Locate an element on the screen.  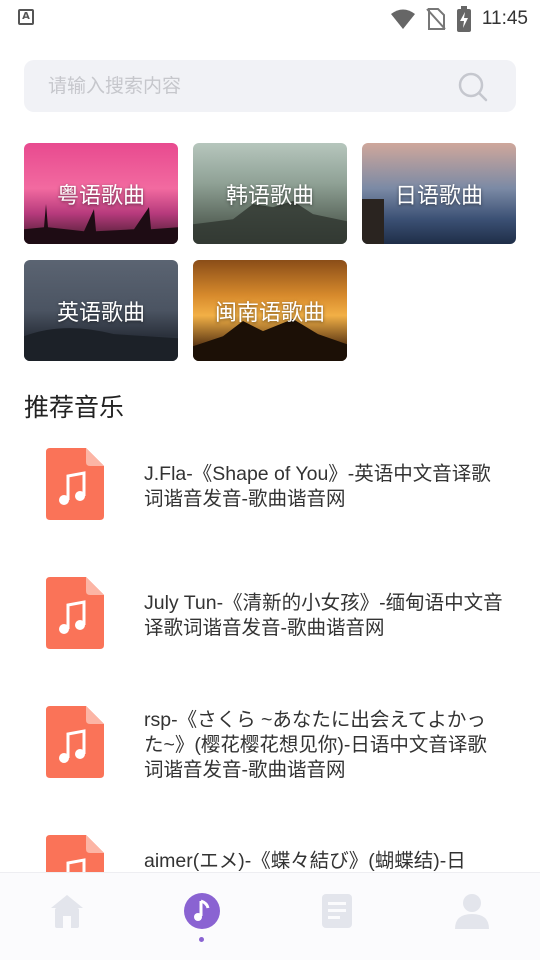
user-icon is located at coordinates (472, 911).